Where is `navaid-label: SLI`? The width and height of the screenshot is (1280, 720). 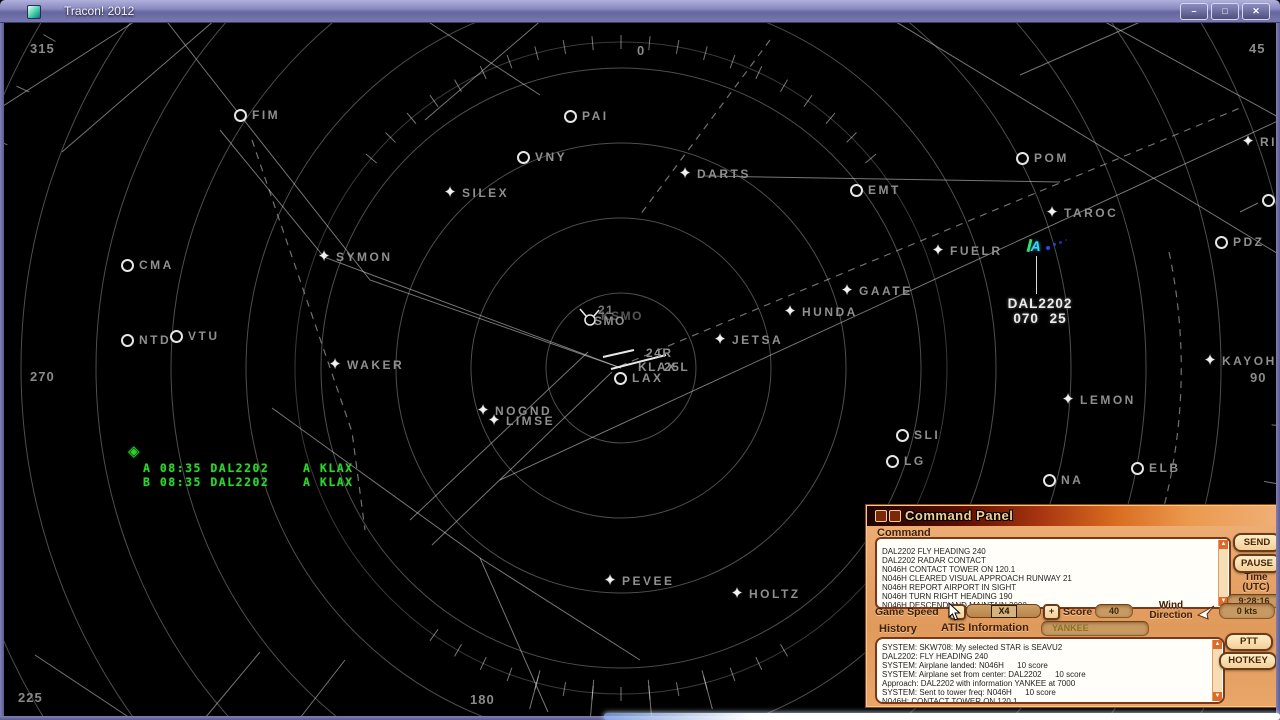
navaid-label: SLI is located at coordinates (927, 435).